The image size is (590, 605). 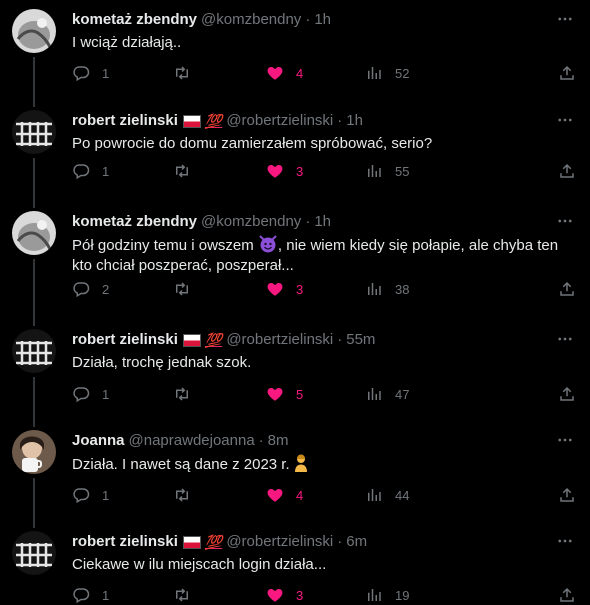 What do you see at coordinates (421, 595) in the screenshot?
I see `views-button: 19` at bounding box center [421, 595].